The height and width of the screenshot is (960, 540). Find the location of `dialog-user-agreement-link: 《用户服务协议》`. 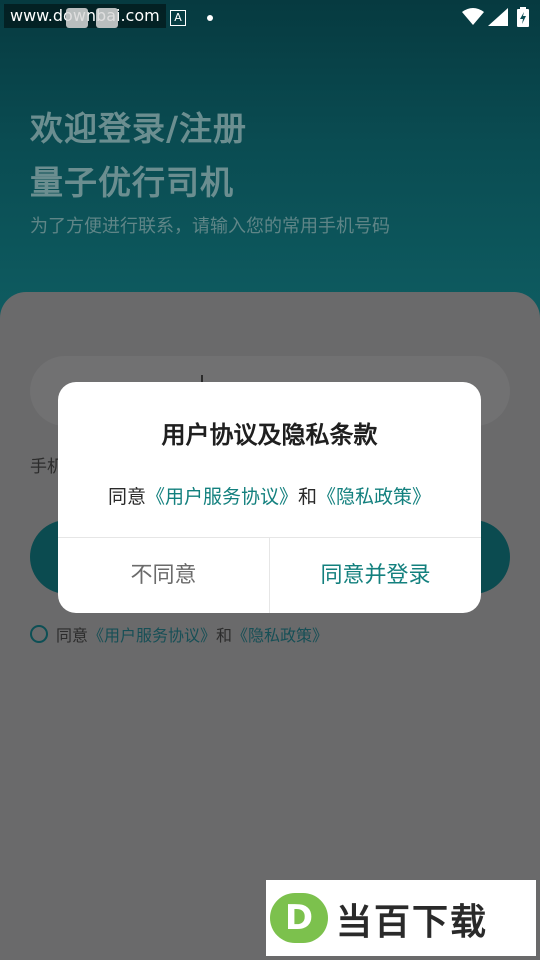

dialog-user-agreement-link: 《用户服务协议》 is located at coordinates (222, 497).